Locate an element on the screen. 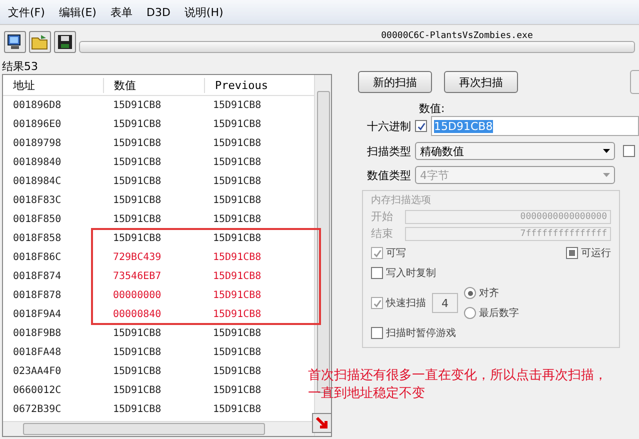  hex-checkbox is located at coordinates (421, 126).